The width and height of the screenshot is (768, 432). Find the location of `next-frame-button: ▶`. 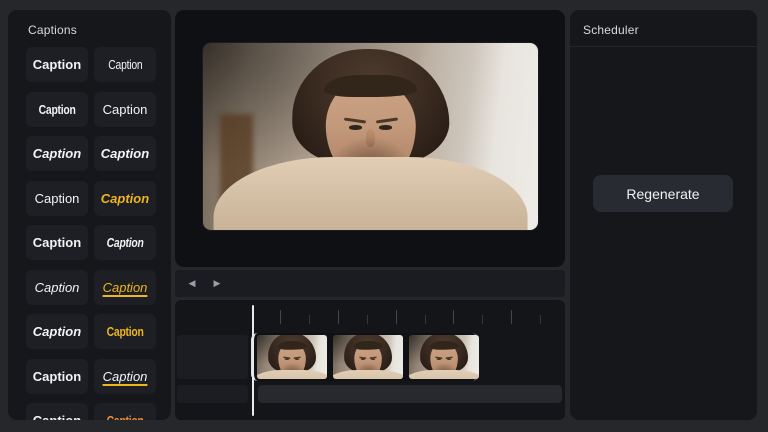

next-frame-button: ▶ is located at coordinates (217, 283).